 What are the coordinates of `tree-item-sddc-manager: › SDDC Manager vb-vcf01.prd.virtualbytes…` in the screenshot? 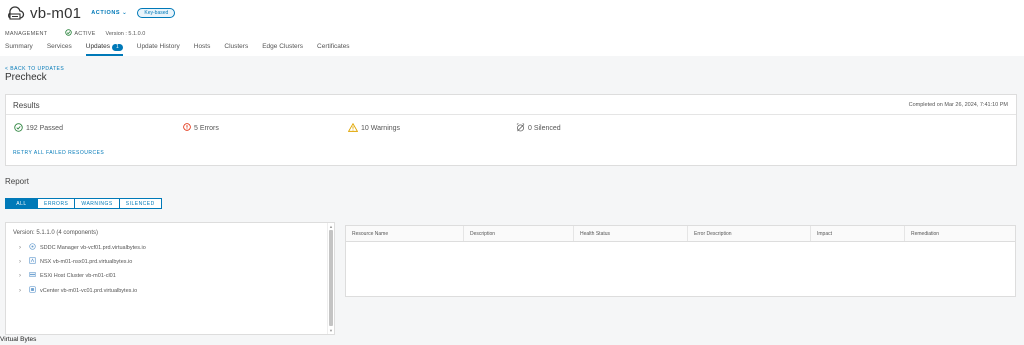 It's located at (82, 247).